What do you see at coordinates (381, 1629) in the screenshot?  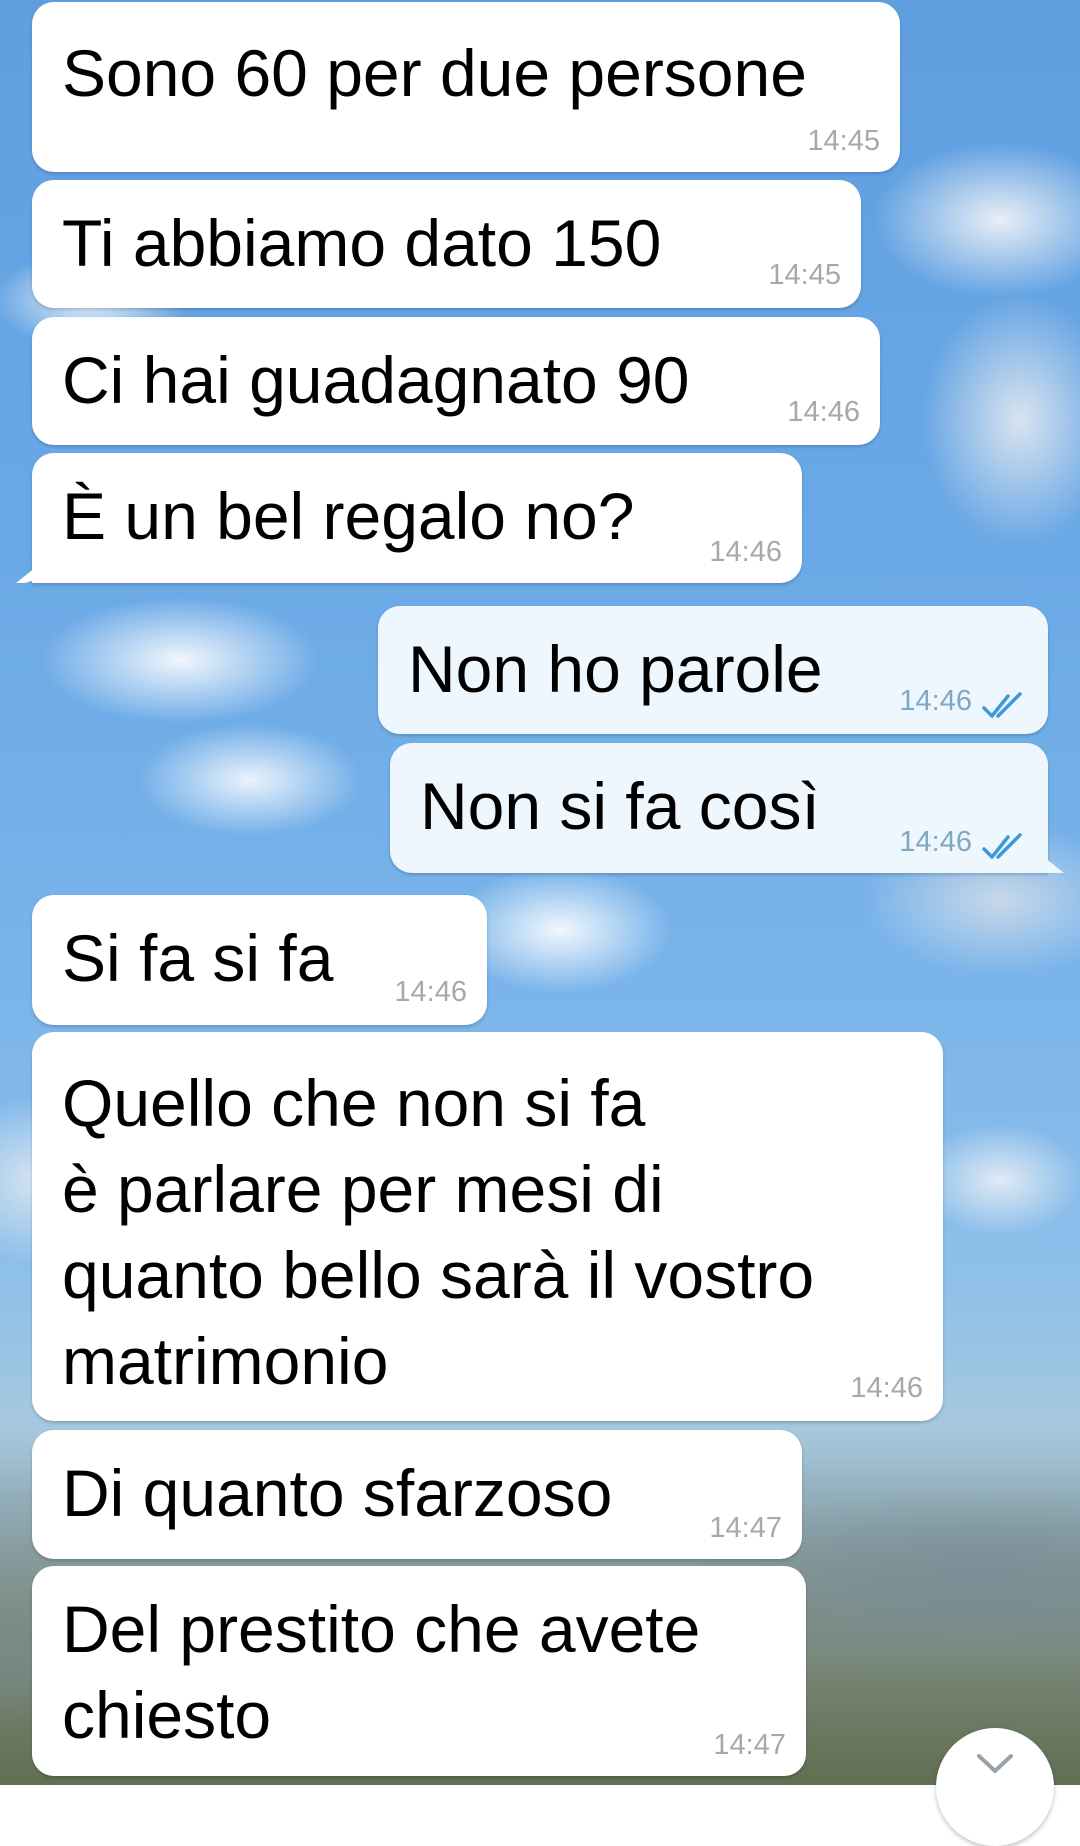 I see `message-line: Del prestito che avete` at bounding box center [381, 1629].